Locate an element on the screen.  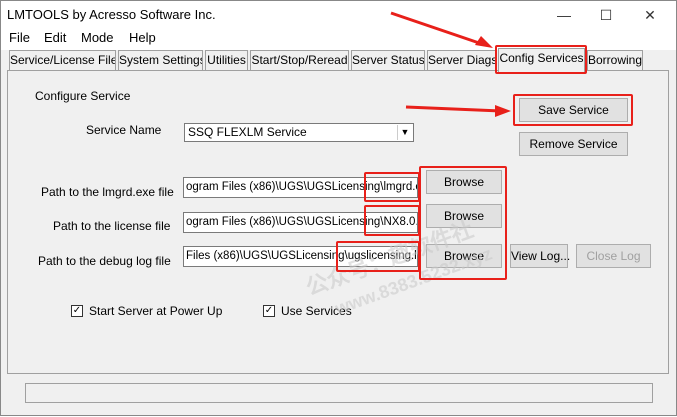
arrow-to-tab is located at coordinates (438, 29).